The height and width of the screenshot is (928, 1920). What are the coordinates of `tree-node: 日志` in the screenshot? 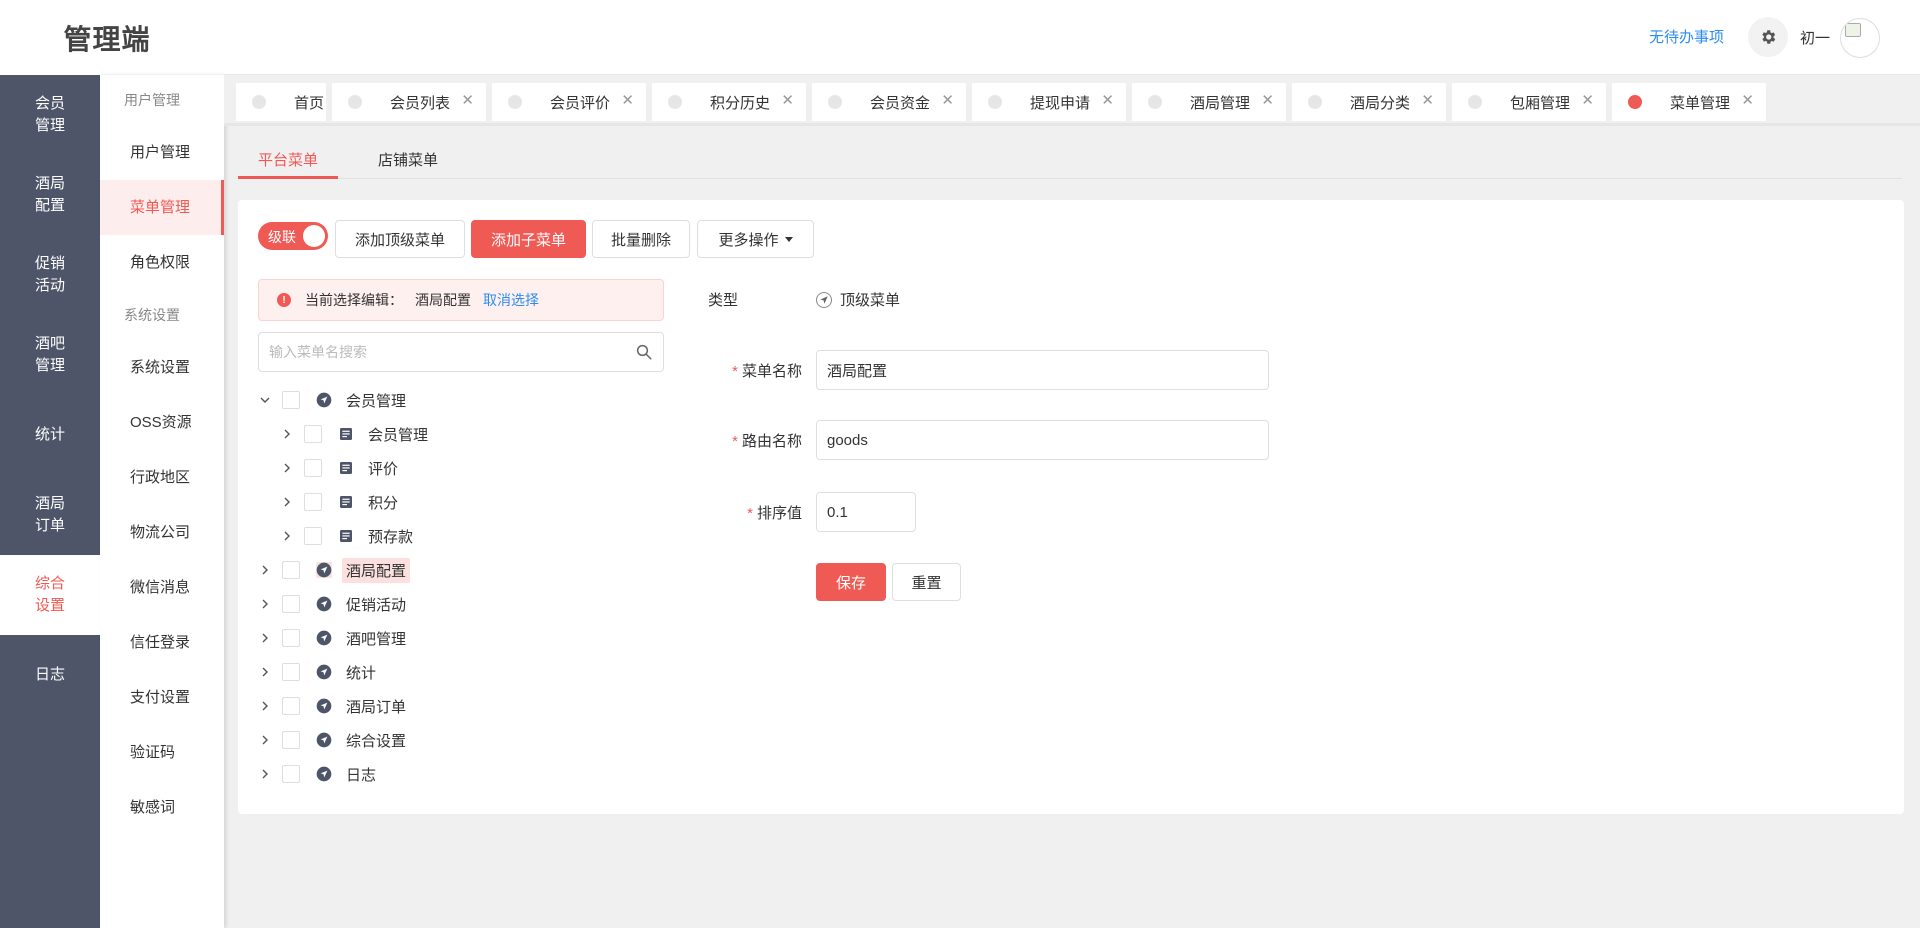 It's located at (319, 774).